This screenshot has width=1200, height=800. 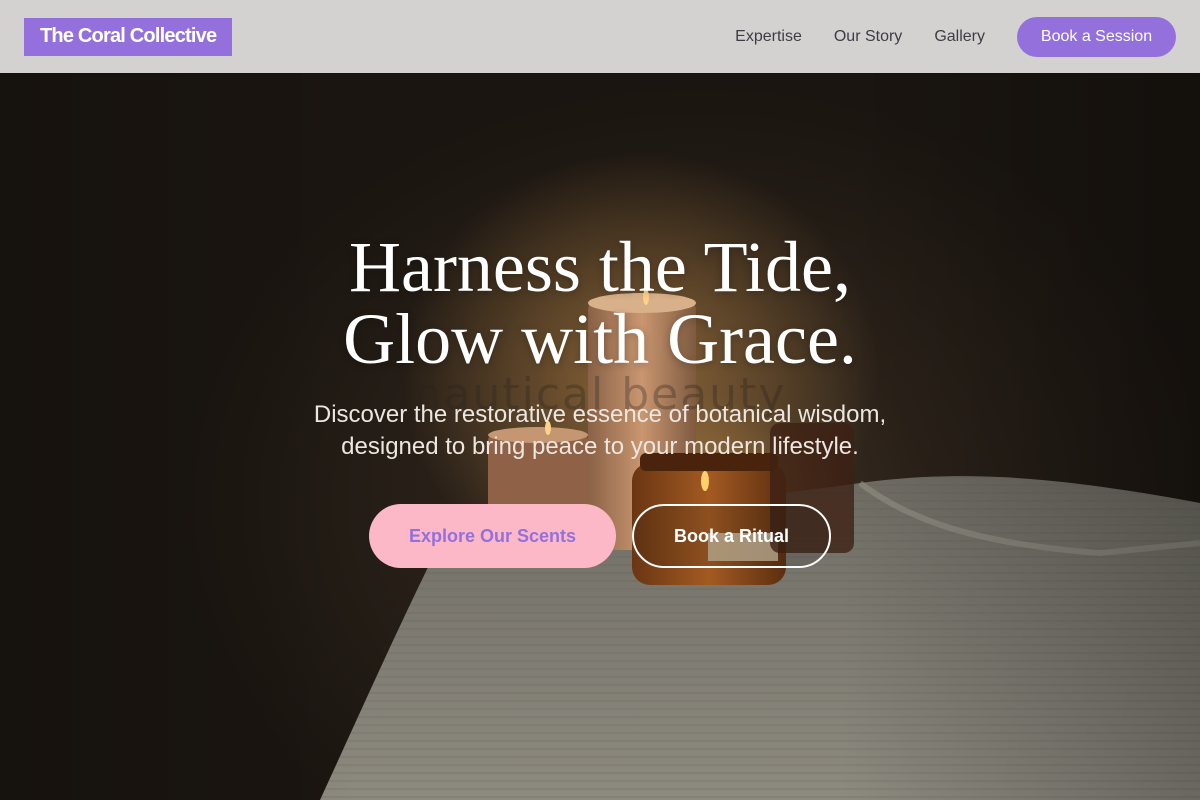 I want to click on book-ritual-button: Book a Ritual, so click(x=731, y=536).